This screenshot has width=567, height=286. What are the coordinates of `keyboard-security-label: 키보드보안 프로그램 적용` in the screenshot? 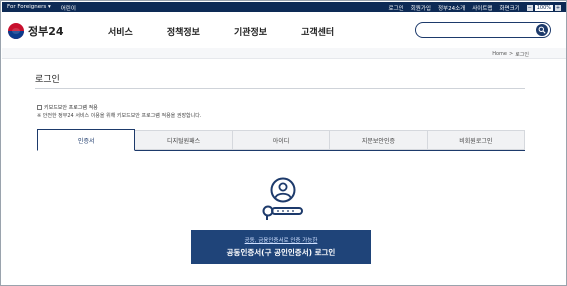 It's located at (71, 108).